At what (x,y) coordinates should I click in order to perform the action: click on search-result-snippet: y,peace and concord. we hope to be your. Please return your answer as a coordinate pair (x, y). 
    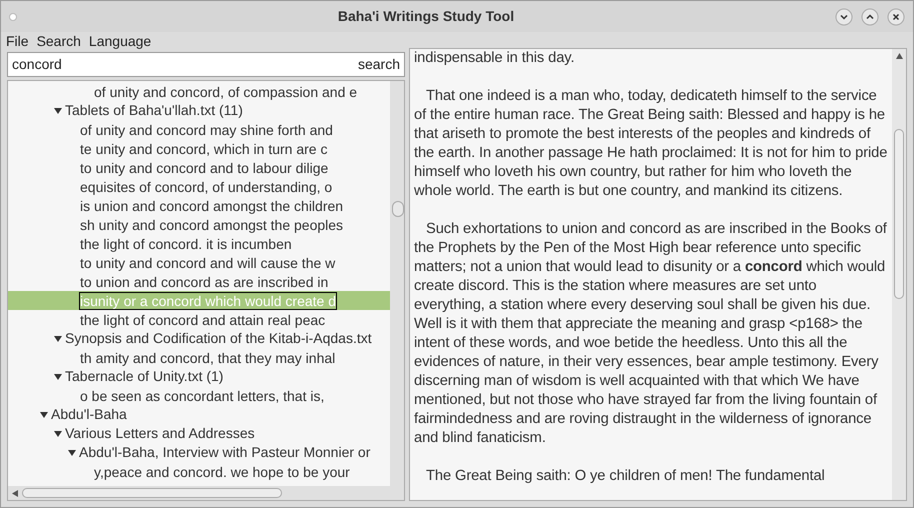
    Looking at the image, I should click on (222, 471).